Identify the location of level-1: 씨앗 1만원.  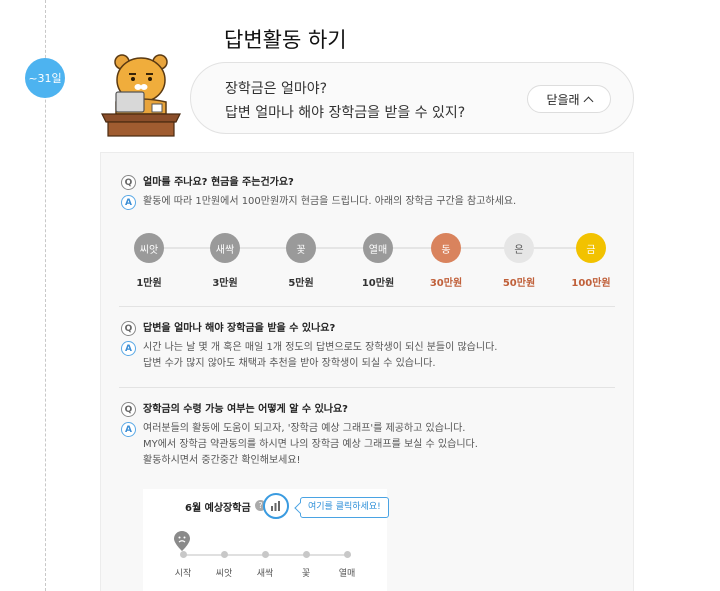
(149, 261).